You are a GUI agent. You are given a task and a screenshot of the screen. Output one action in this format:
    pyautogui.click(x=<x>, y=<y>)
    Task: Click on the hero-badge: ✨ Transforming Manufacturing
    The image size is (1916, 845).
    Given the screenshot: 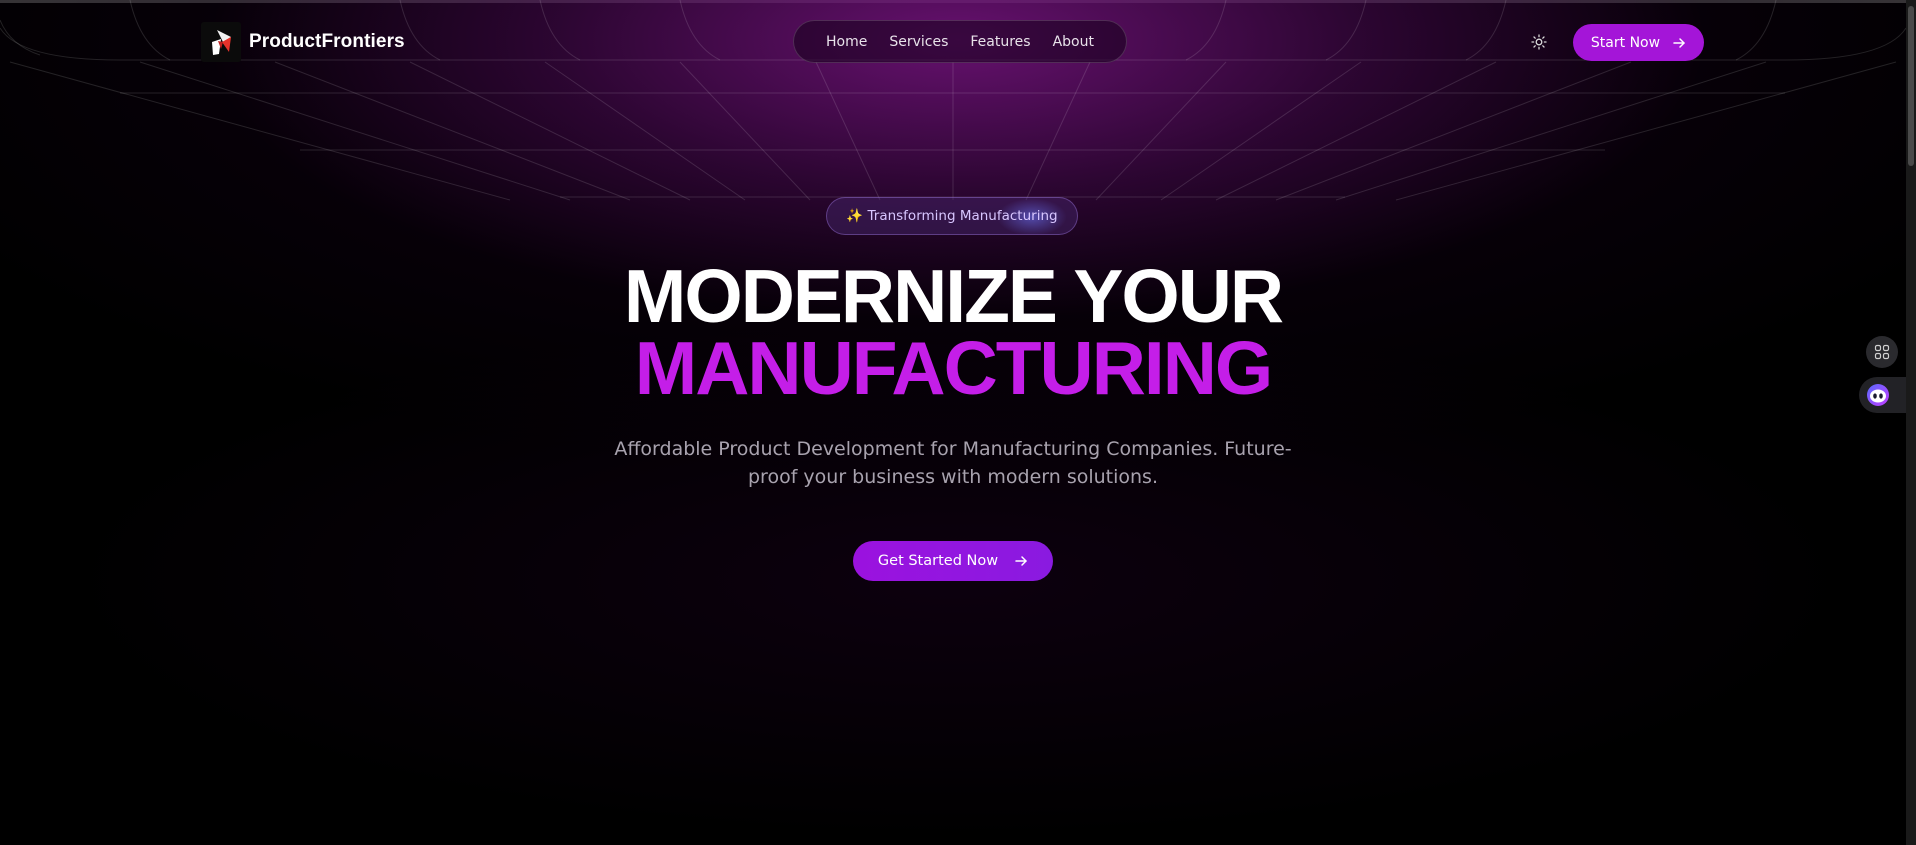 What is the action you would take?
    pyautogui.click(x=952, y=216)
    